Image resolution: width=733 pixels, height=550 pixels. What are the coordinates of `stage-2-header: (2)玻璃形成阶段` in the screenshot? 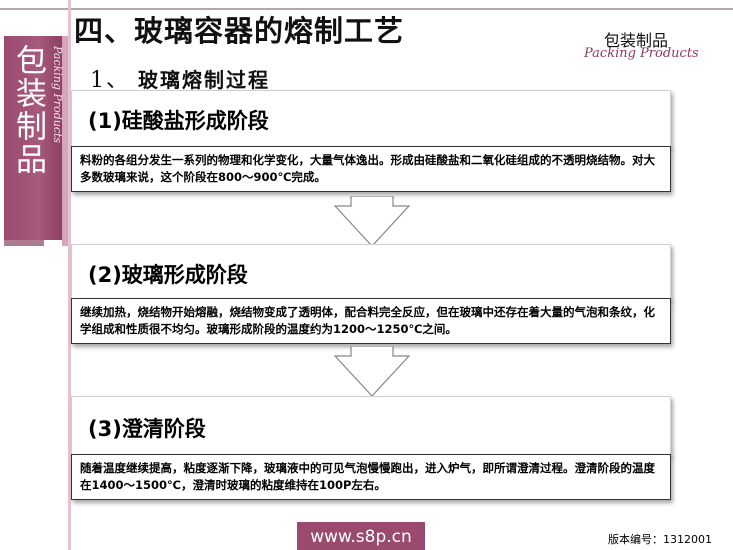 It's located at (371, 272).